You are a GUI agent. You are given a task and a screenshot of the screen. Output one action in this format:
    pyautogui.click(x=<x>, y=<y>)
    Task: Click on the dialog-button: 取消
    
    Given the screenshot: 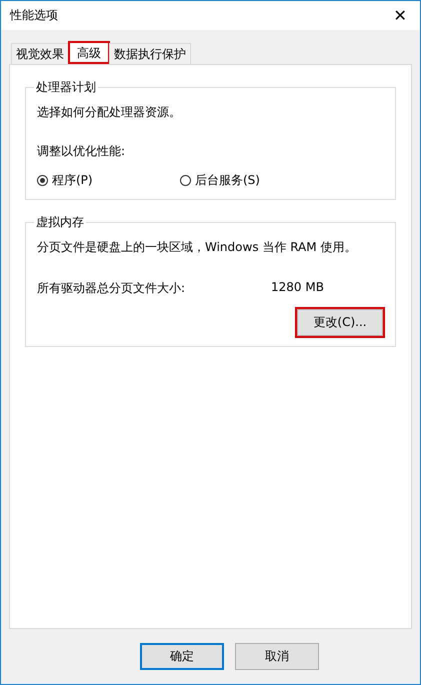 What is the action you would take?
    pyautogui.click(x=277, y=656)
    